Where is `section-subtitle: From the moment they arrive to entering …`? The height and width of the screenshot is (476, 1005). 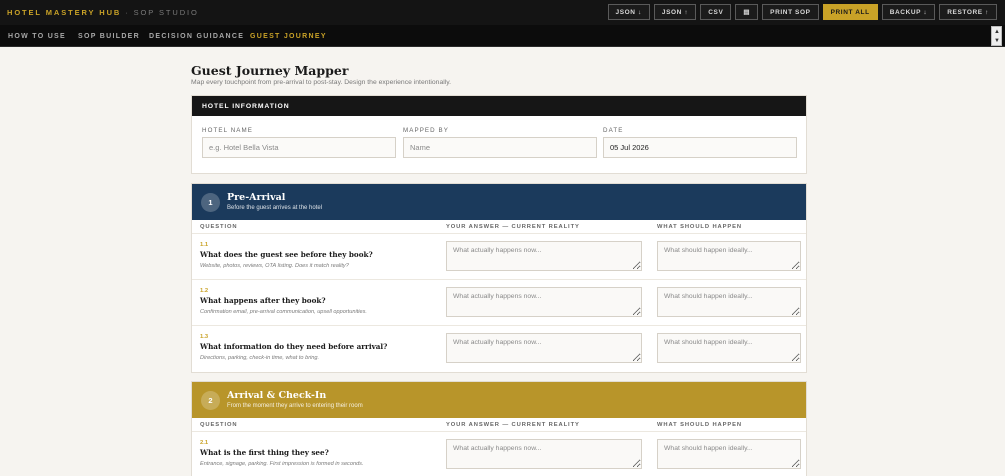
section-subtitle: From the moment they arrive to entering … is located at coordinates (295, 406).